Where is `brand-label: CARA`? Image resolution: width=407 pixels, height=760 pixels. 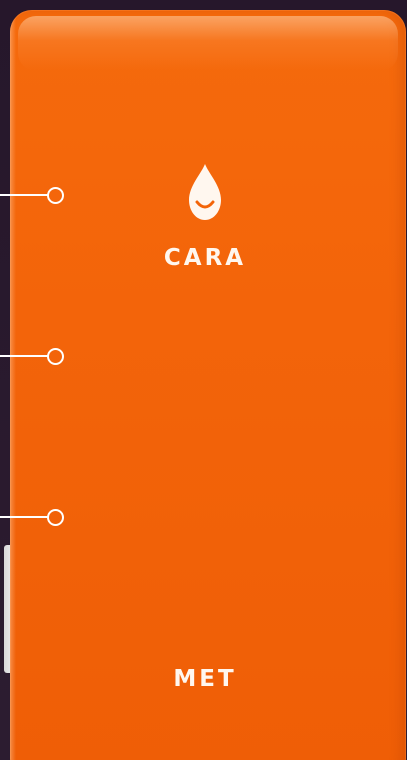 brand-label: CARA is located at coordinates (205, 258).